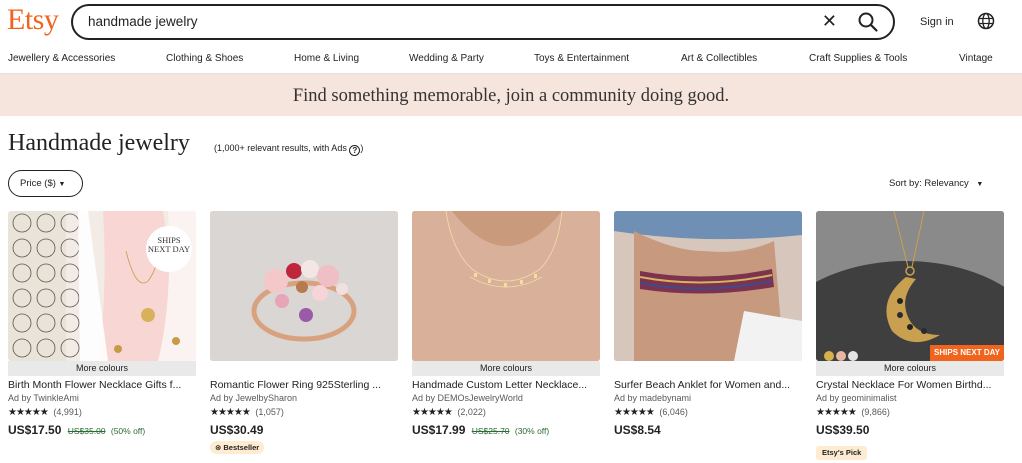  I want to click on listing-price: US$17.50 US$35.00 (50% off), so click(76, 430).